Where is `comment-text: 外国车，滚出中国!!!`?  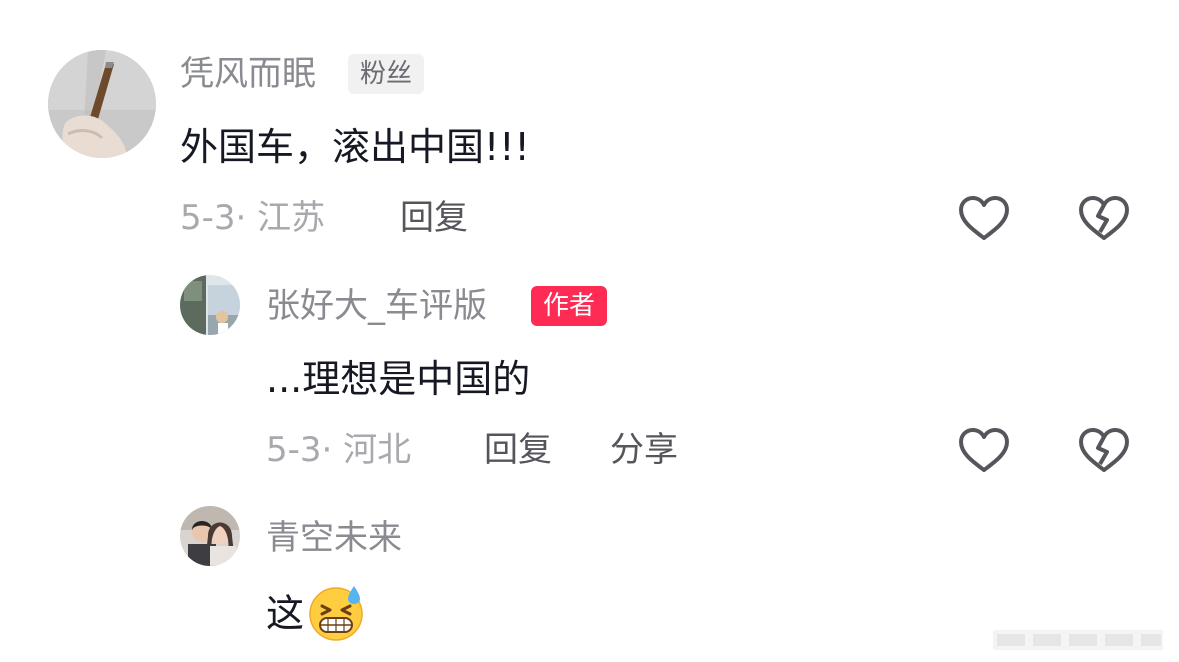
comment-text: 外国车，滚出中国!!! is located at coordinates (355, 147).